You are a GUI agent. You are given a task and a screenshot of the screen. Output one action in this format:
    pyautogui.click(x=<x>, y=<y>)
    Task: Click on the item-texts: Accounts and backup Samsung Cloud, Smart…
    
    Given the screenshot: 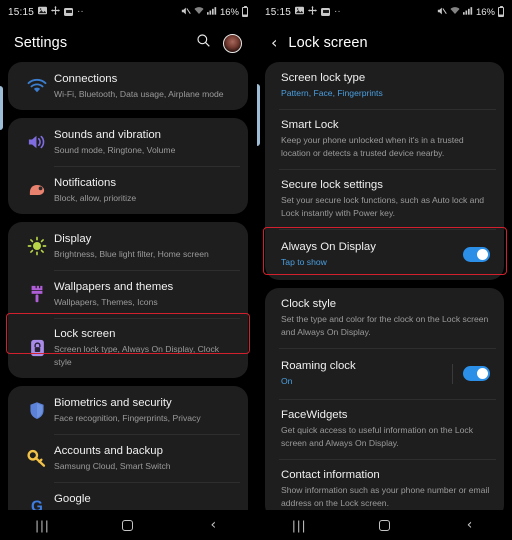 What is the action you would take?
    pyautogui.click(x=144, y=458)
    